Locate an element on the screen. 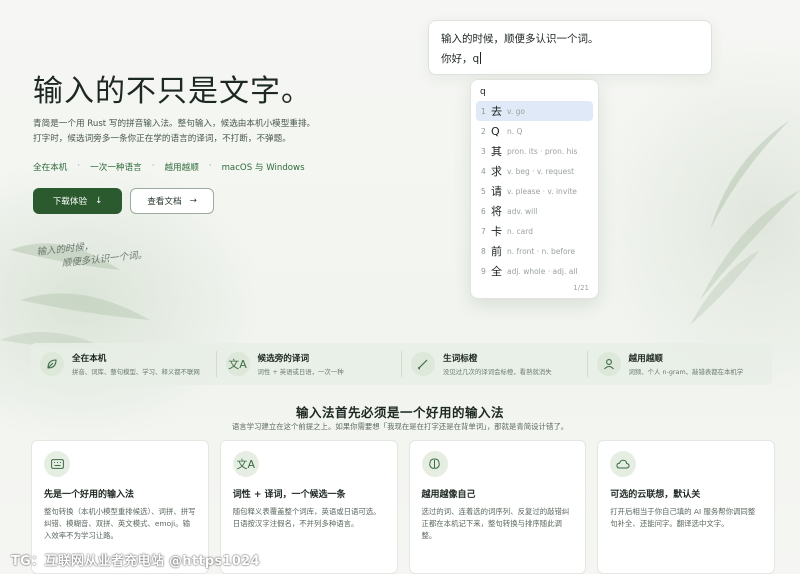  candidate-word: 前 is located at coordinates (496, 251).